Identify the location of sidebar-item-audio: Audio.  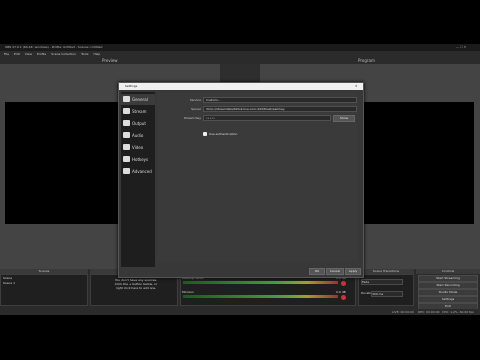
(138, 135).